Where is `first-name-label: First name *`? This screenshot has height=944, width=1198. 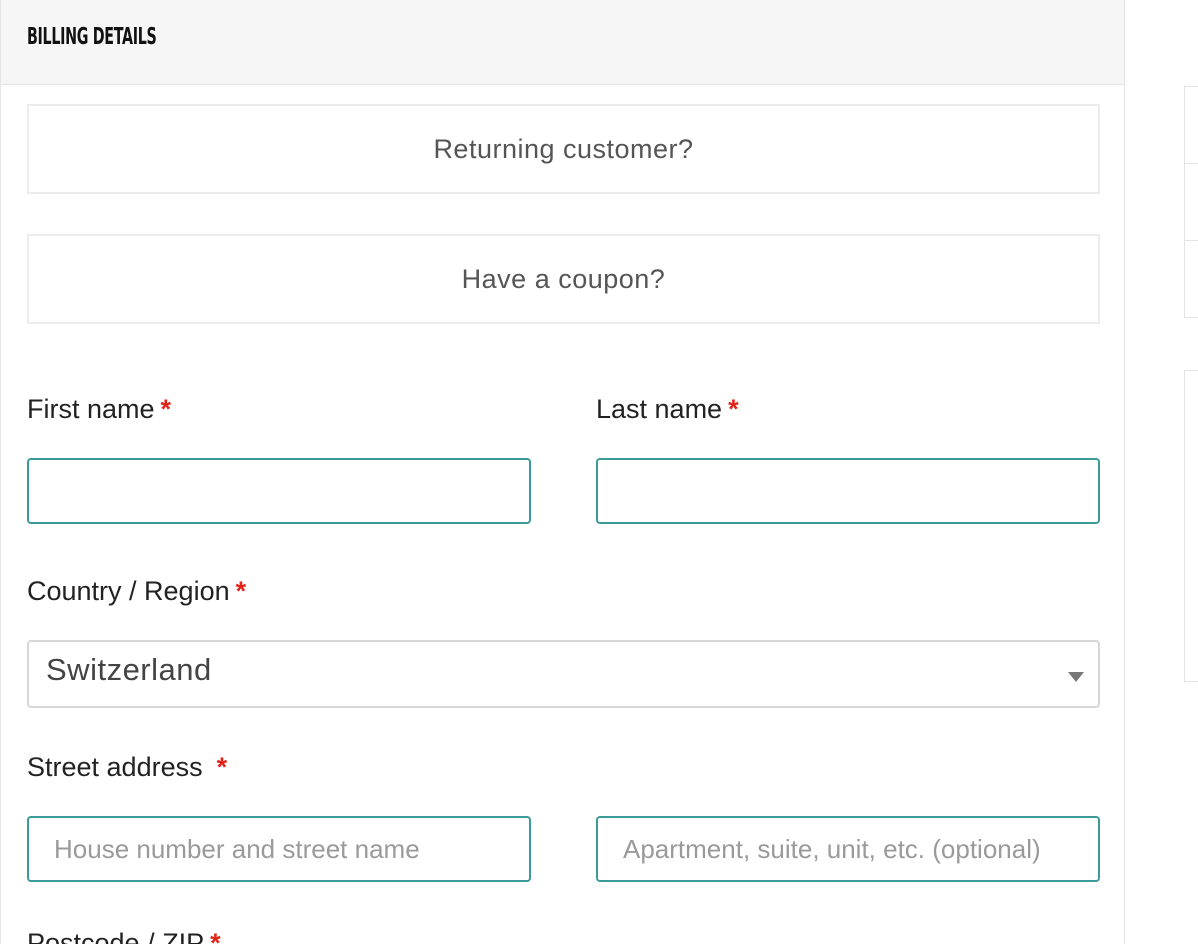
first-name-label: First name * is located at coordinates (99, 409).